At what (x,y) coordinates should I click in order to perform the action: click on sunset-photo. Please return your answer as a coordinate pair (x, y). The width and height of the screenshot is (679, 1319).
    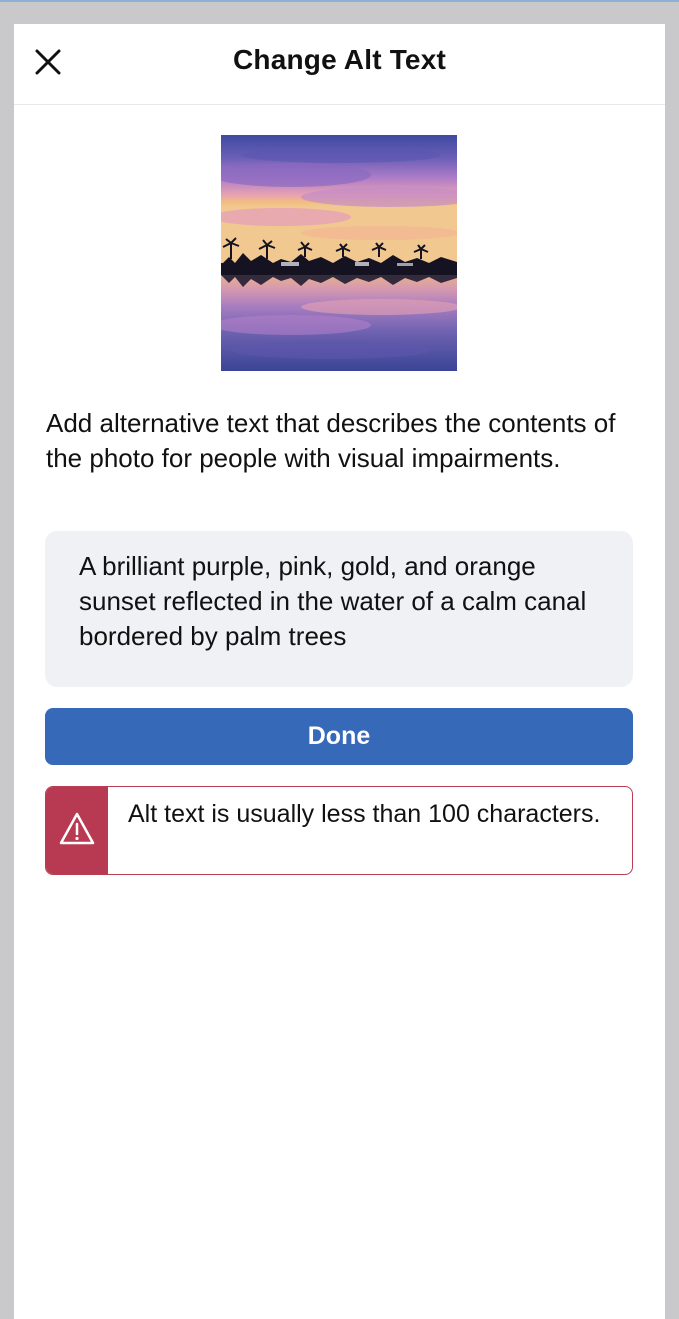
    Looking at the image, I should click on (339, 253).